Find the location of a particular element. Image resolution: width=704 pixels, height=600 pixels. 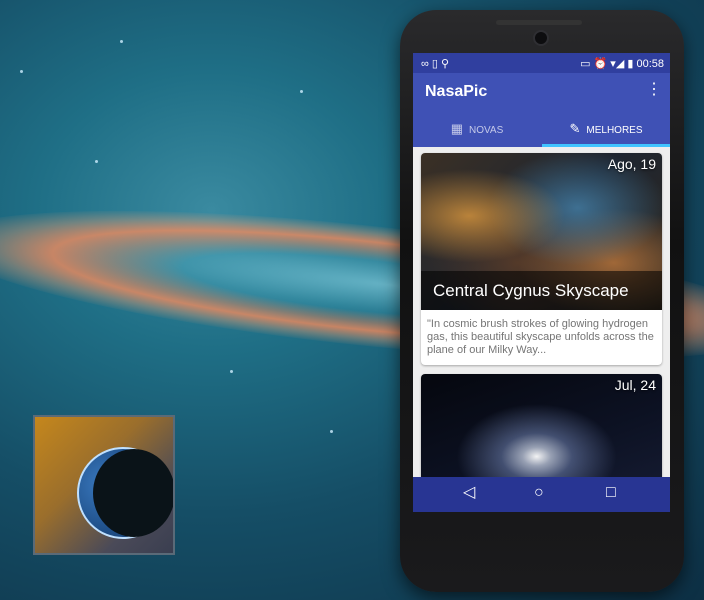

tab-melhores-label: MELHORES is located at coordinates (614, 130).